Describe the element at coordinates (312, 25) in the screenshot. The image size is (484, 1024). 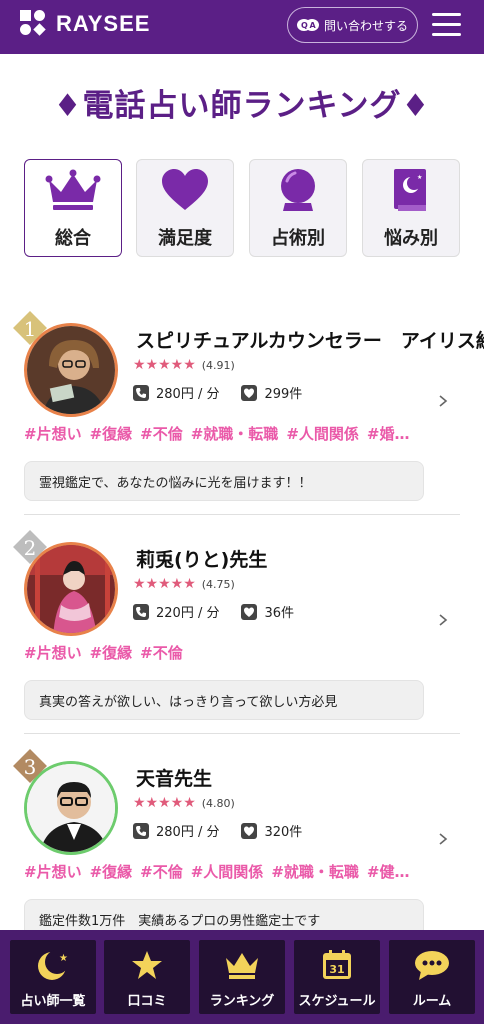
I see `svg-text: A` at that location.